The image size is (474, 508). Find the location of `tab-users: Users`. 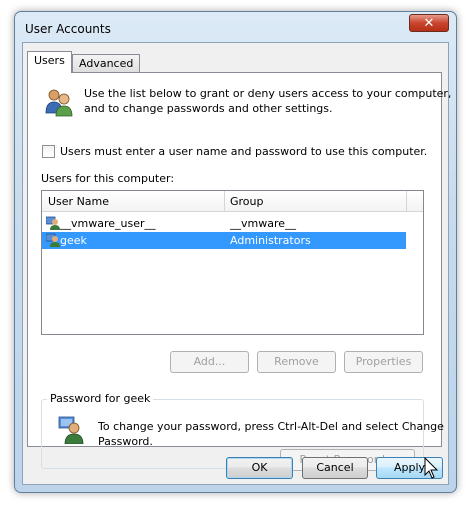

tab-users: Users is located at coordinates (49, 62).